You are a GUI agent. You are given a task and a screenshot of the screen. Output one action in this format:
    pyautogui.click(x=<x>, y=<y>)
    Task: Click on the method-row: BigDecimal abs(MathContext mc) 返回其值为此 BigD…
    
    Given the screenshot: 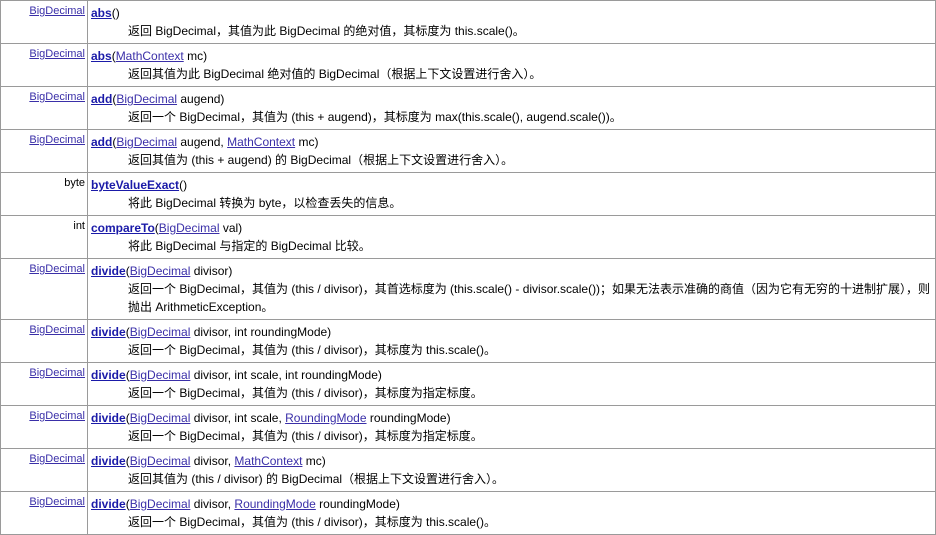 What is the action you would take?
    pyautogui.click(x=468, y=65)
    